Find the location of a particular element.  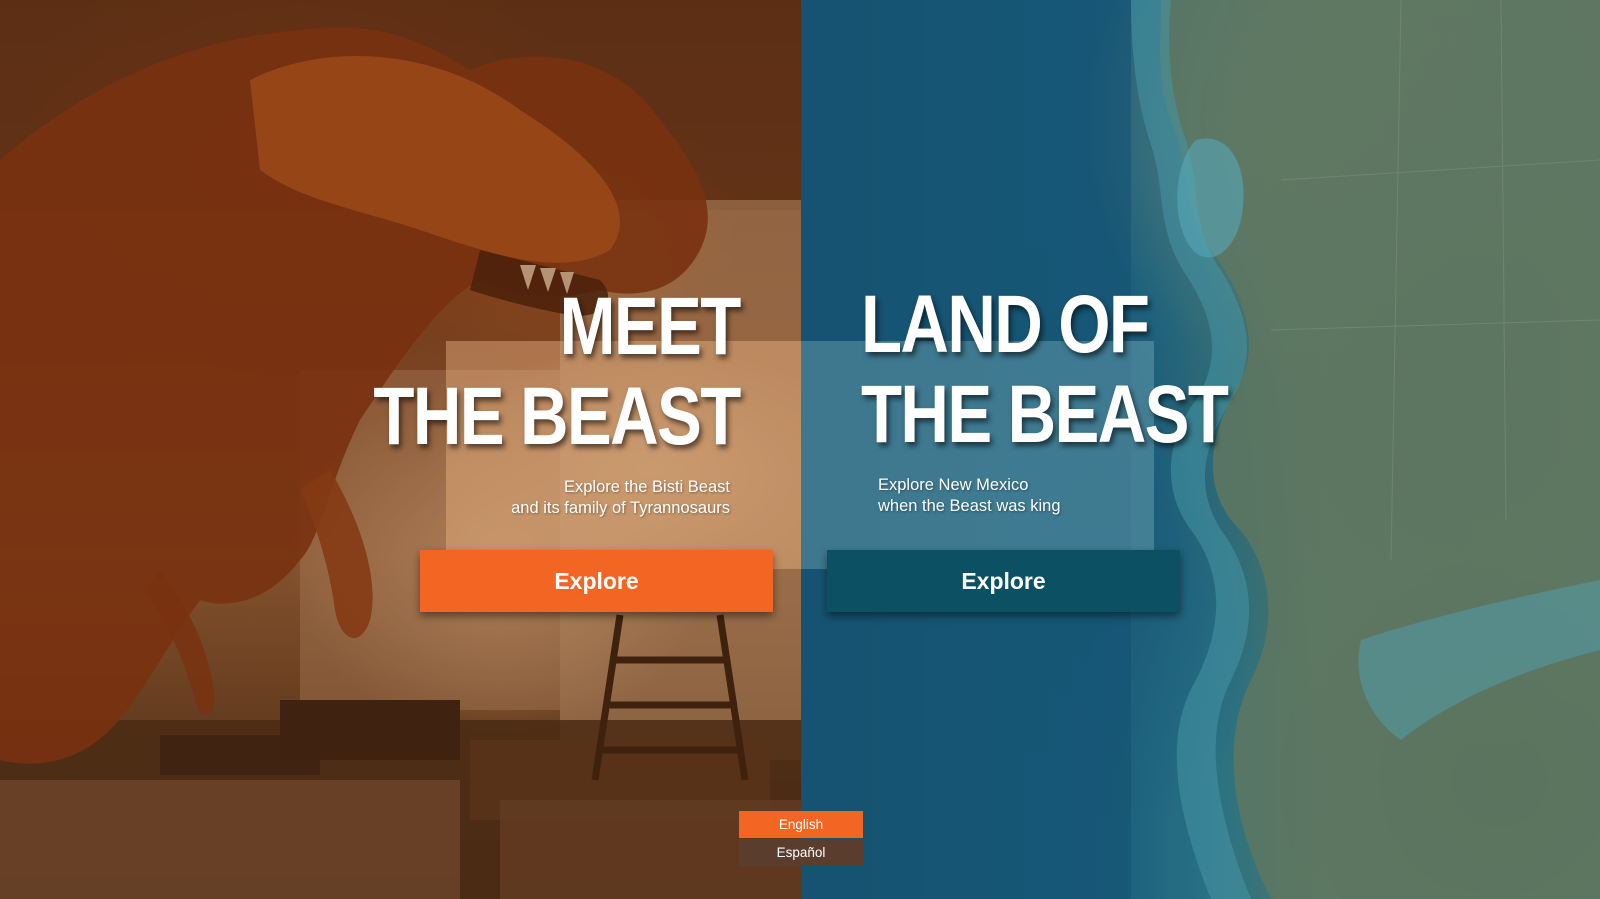

language-switcher: English Español is located at coordinates (801, 838).